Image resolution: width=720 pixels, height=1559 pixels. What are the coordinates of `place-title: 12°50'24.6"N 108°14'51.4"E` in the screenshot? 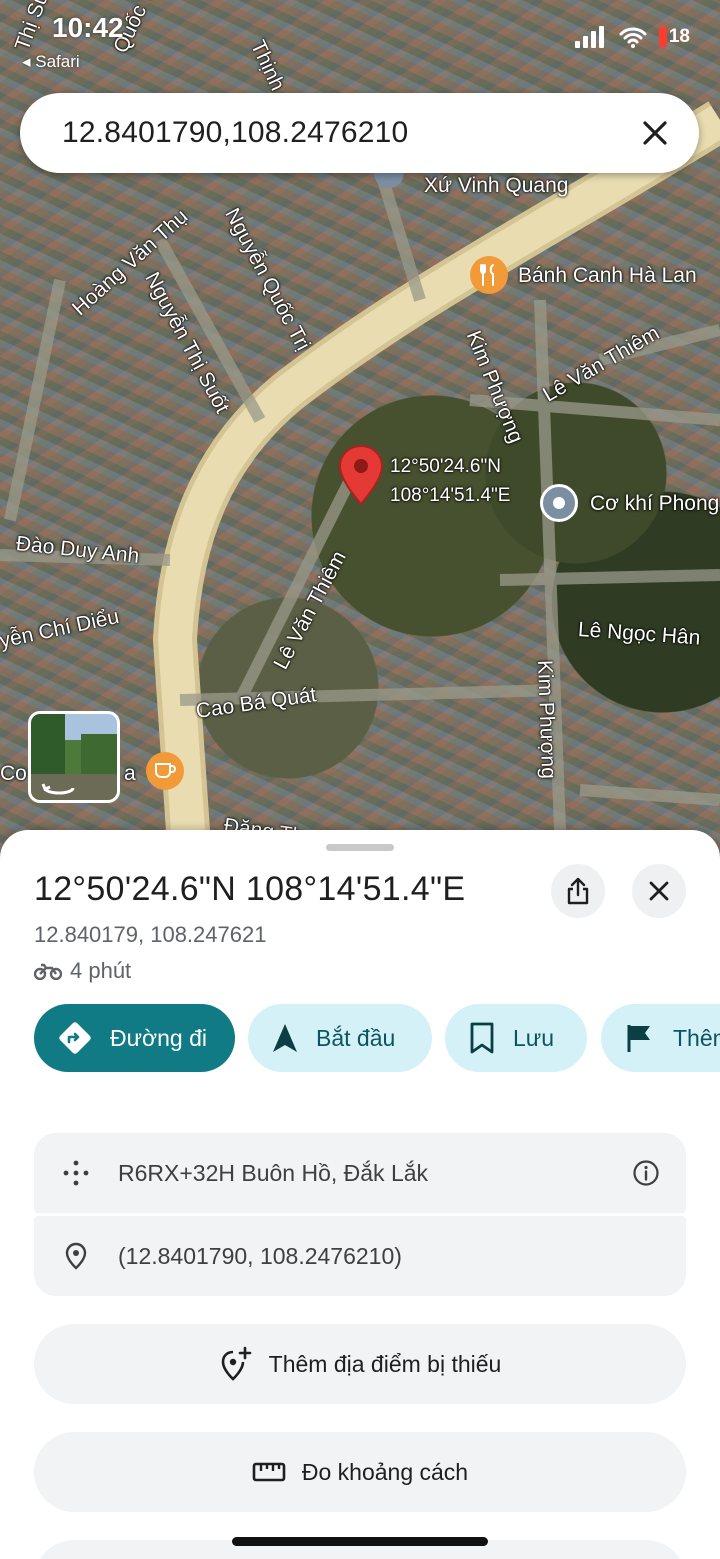 It's located at (250, 889).